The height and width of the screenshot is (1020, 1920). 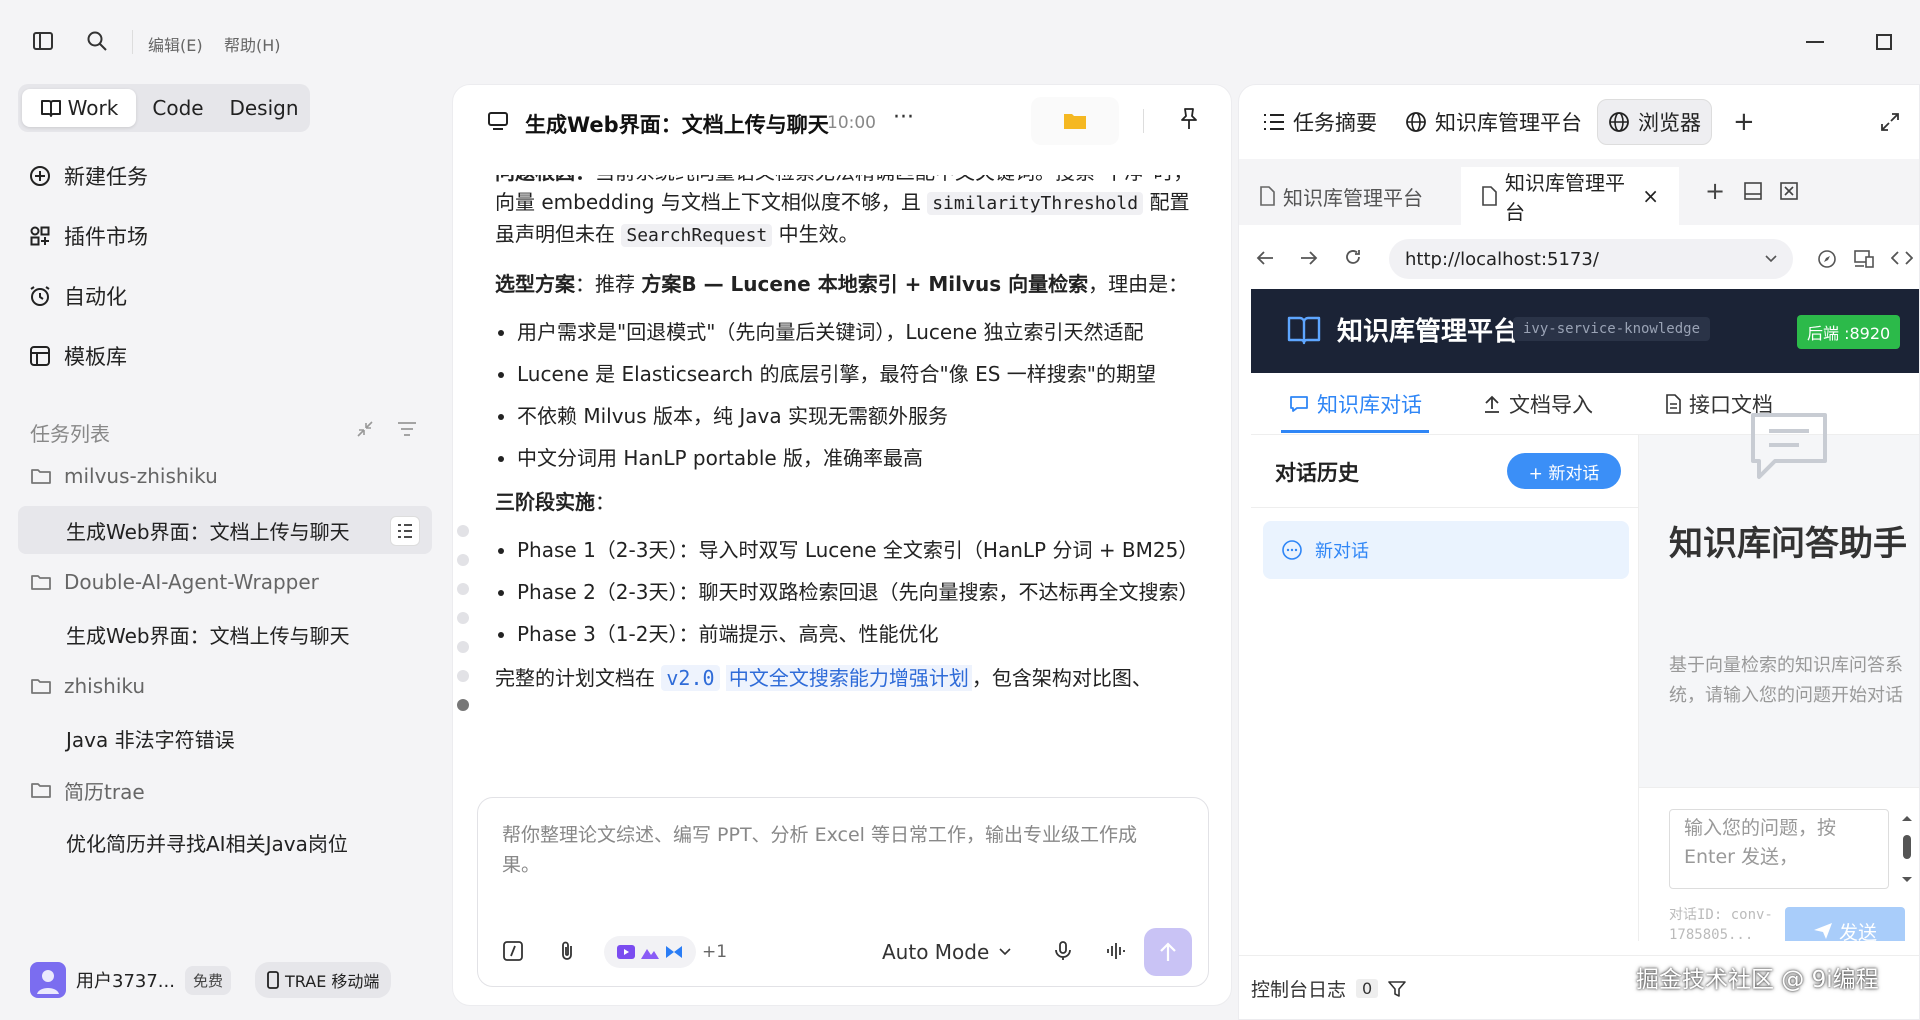 I want to click on service-tag: ivy-service-knowledge, so click(x=1612, y=329).